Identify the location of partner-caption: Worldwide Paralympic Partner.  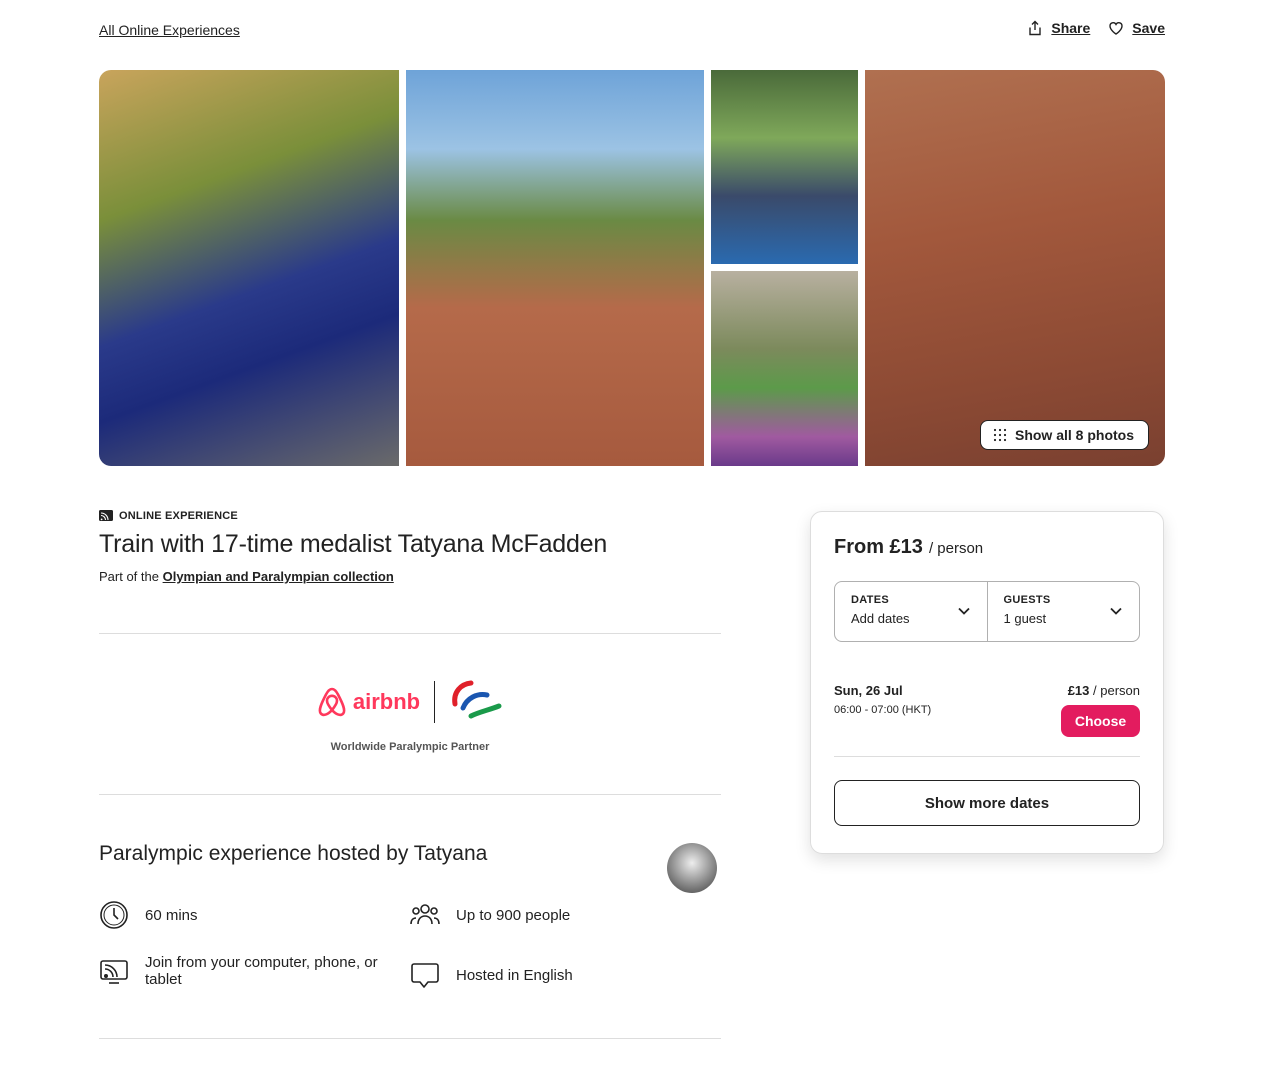
(410, 747).